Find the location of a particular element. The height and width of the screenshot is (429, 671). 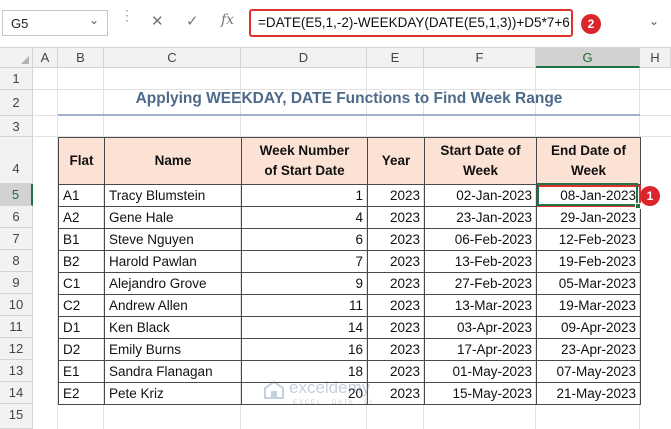

cell-end-date: 19-Mar-2023 is located at coordinates (588, 305).